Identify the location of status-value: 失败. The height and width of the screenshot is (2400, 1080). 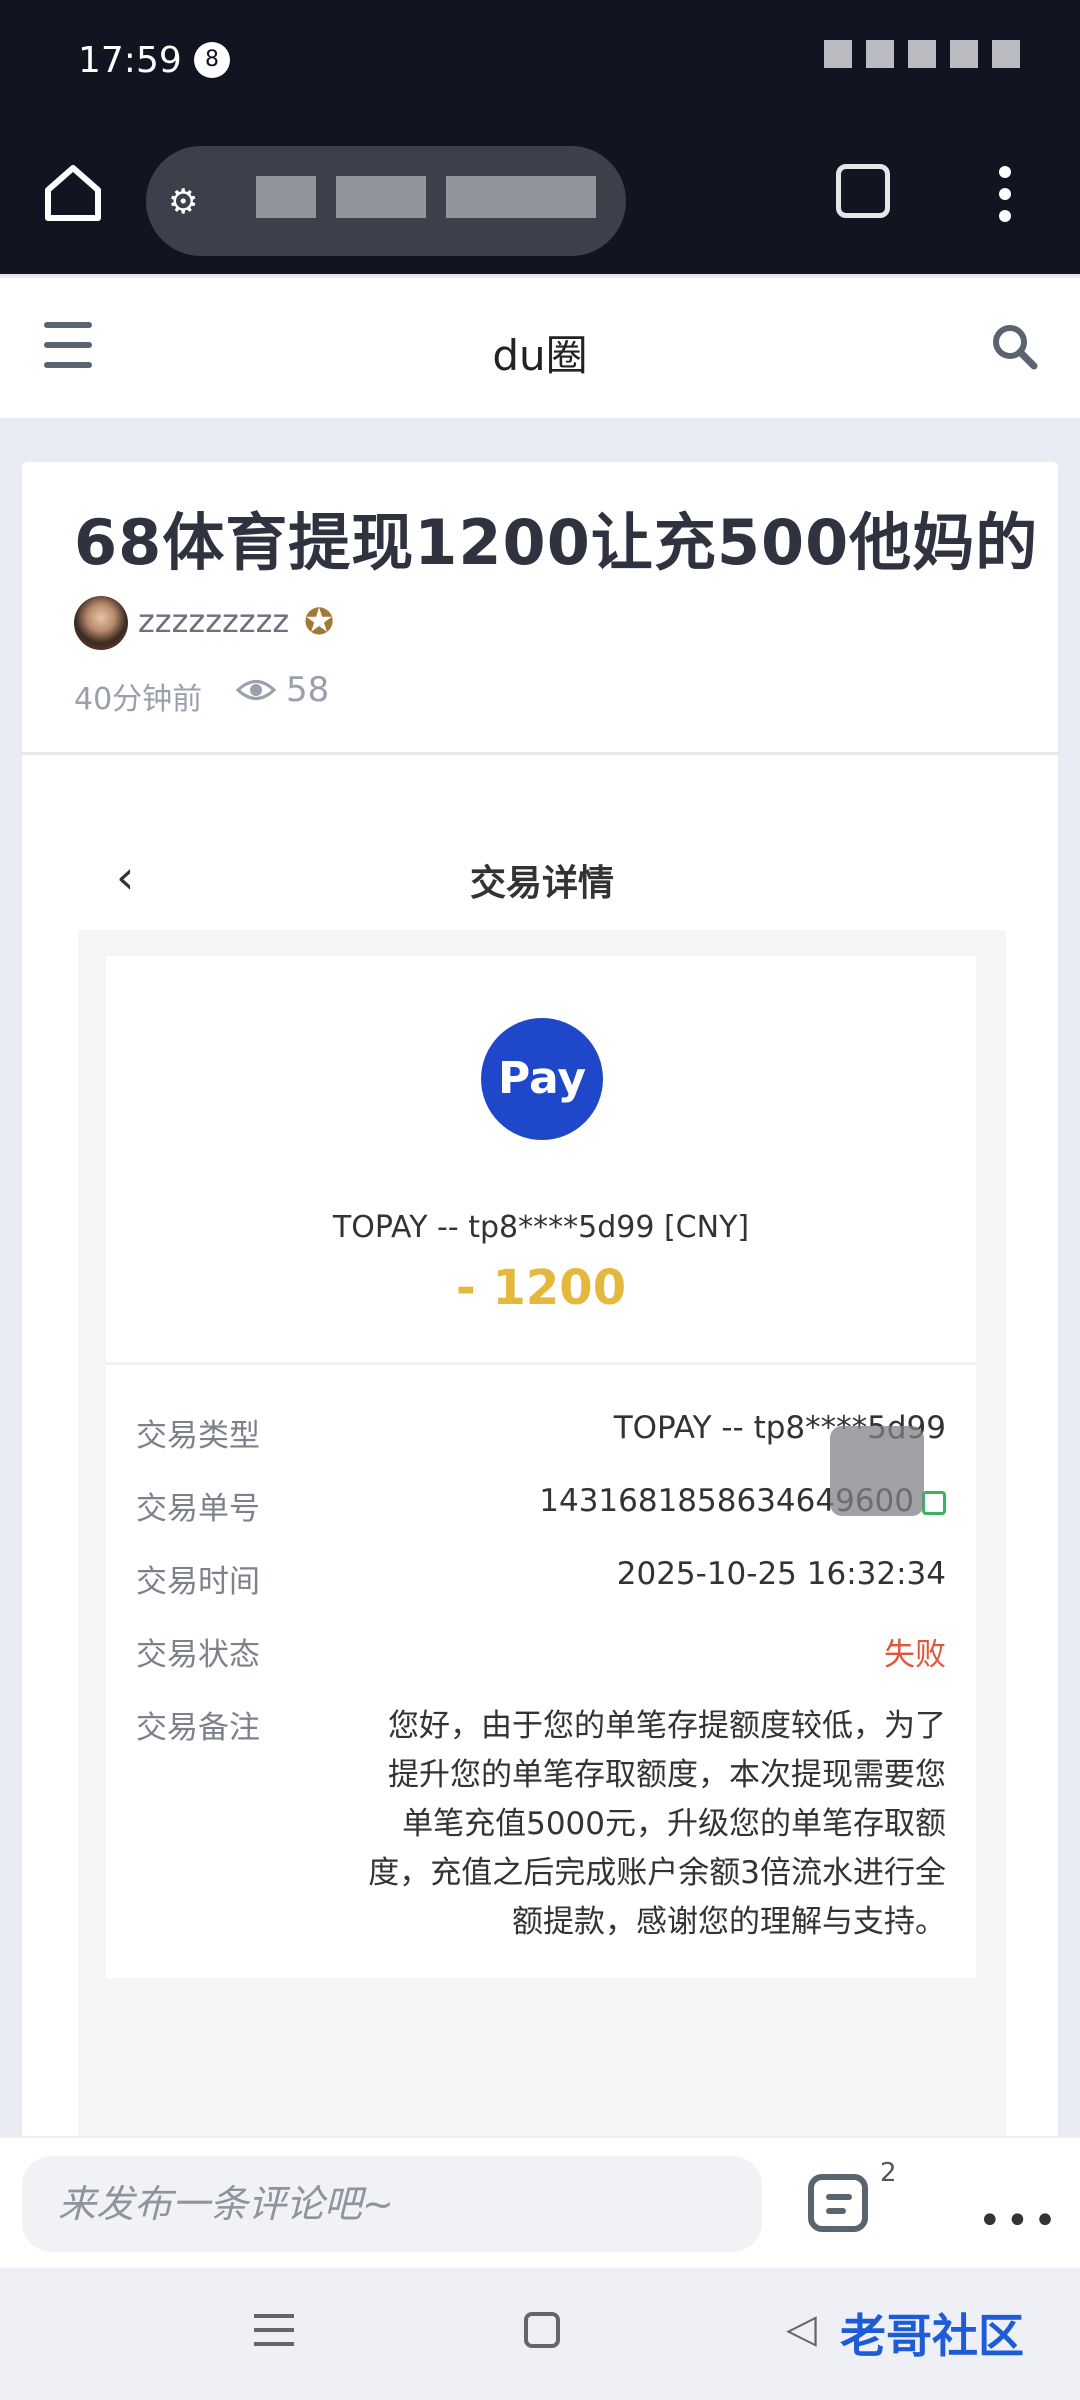
(915, 1655).